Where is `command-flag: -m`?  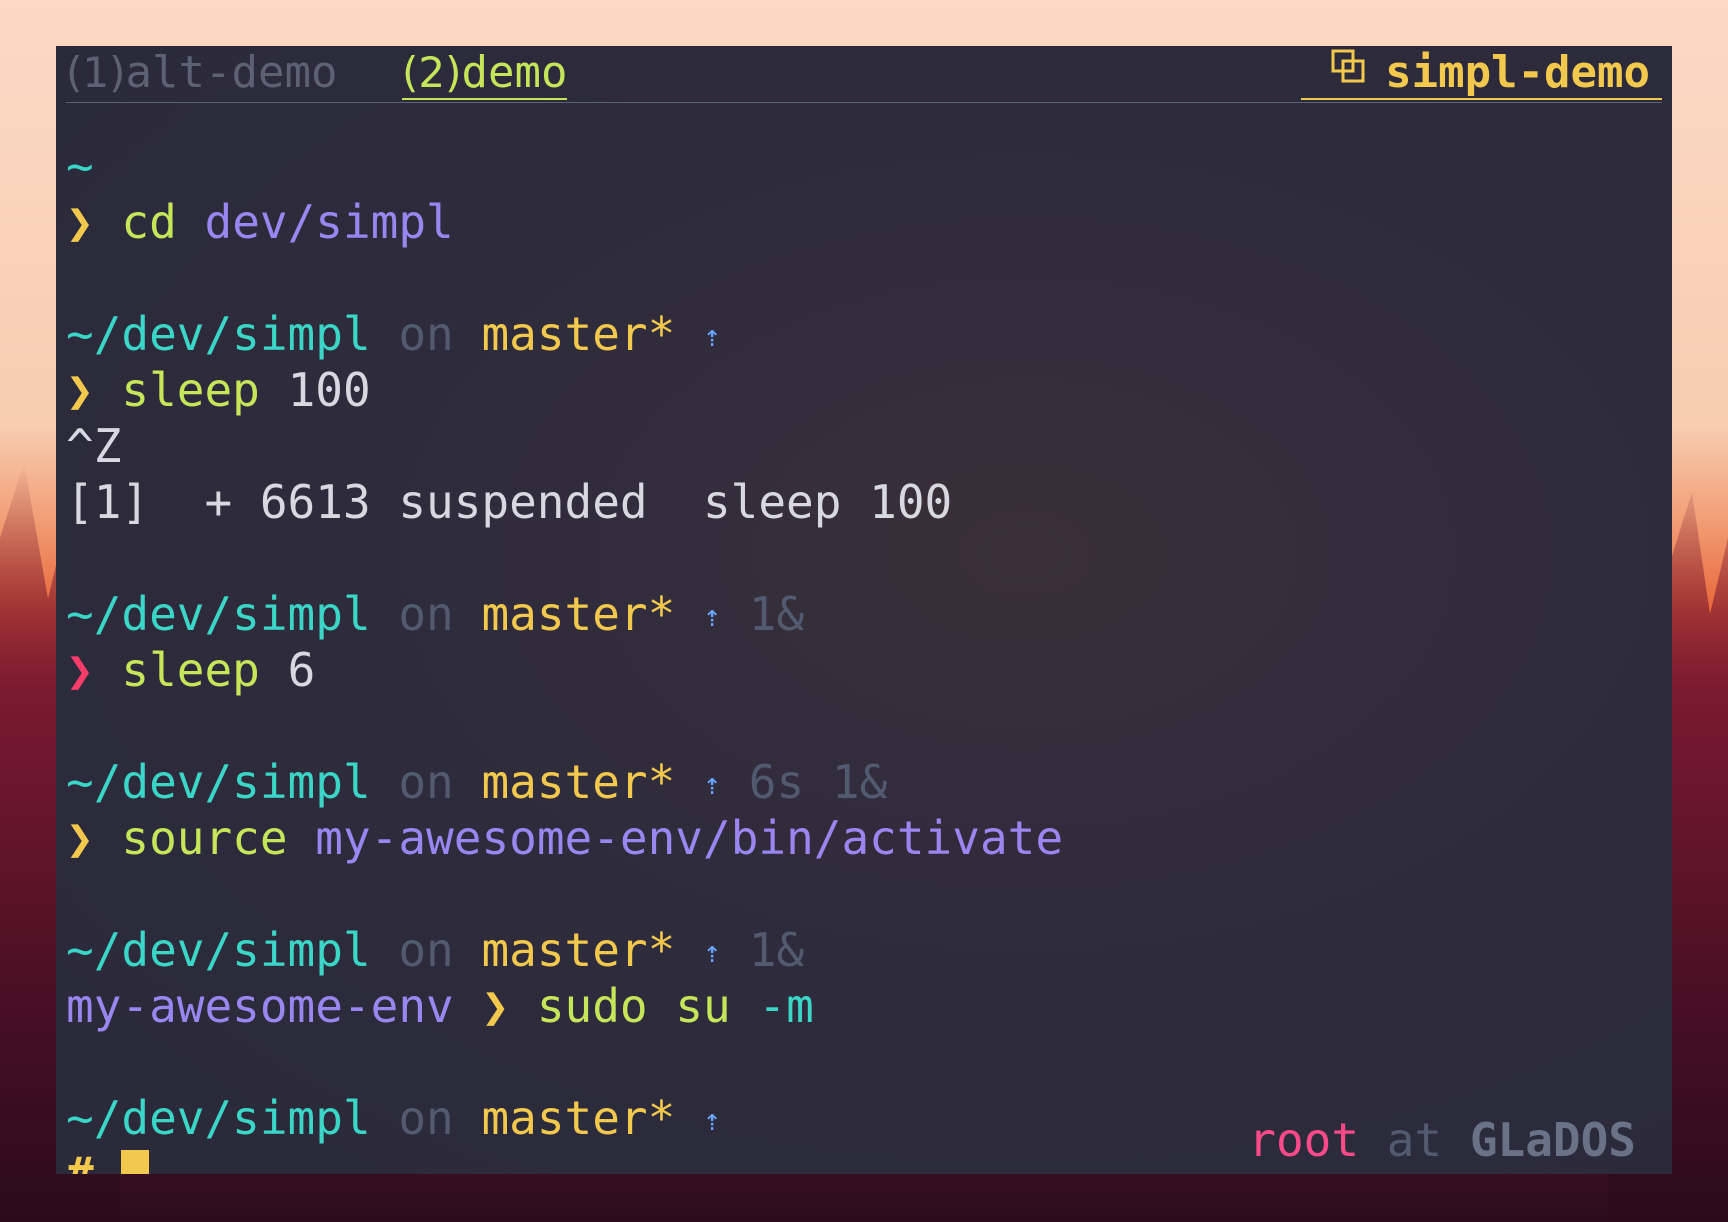 command-flag: -m is located at coordinates (786, 1006).